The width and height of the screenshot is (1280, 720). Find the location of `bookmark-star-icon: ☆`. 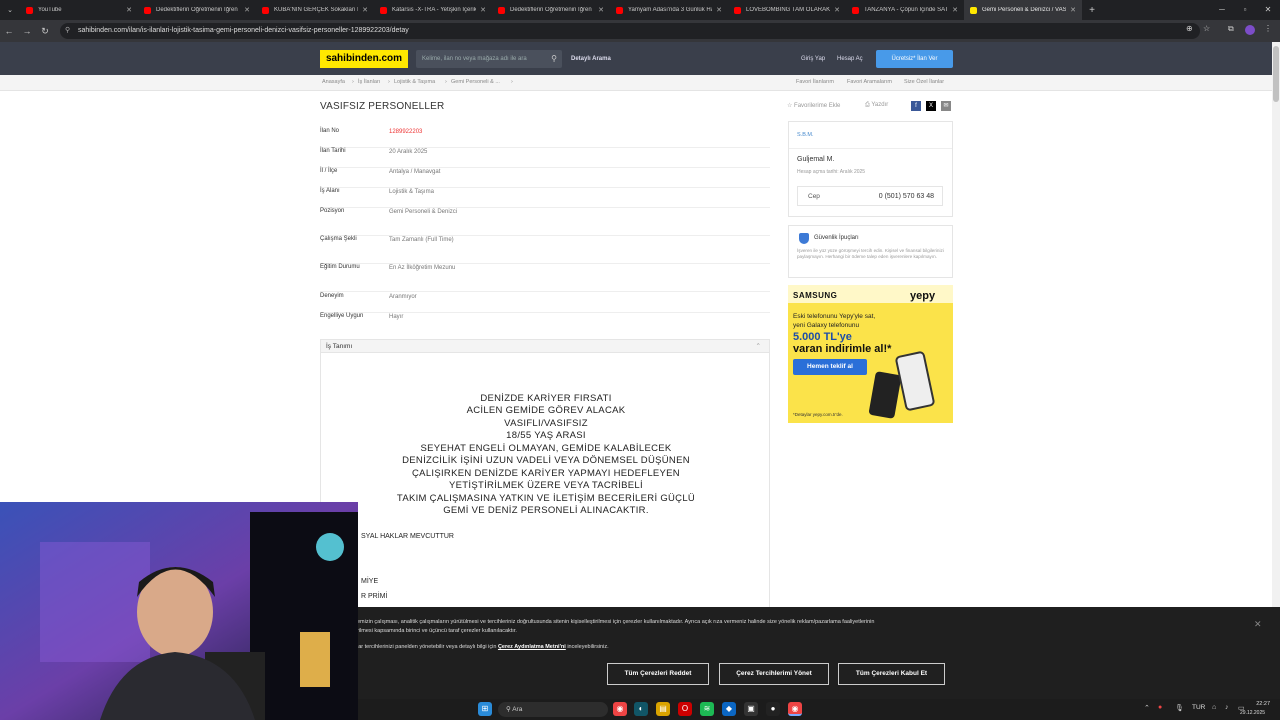

bookmark-star-icon: ☆ is located at coordinates (1206, 28).